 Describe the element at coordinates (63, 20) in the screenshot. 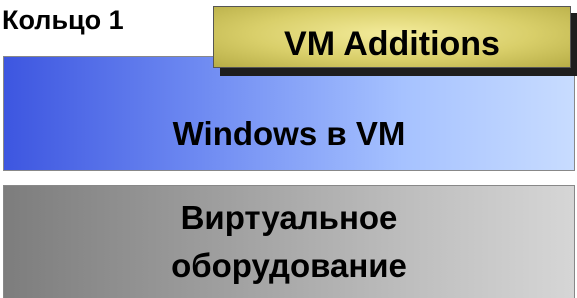

I see `ring-label: Кольцо 1` at that location.